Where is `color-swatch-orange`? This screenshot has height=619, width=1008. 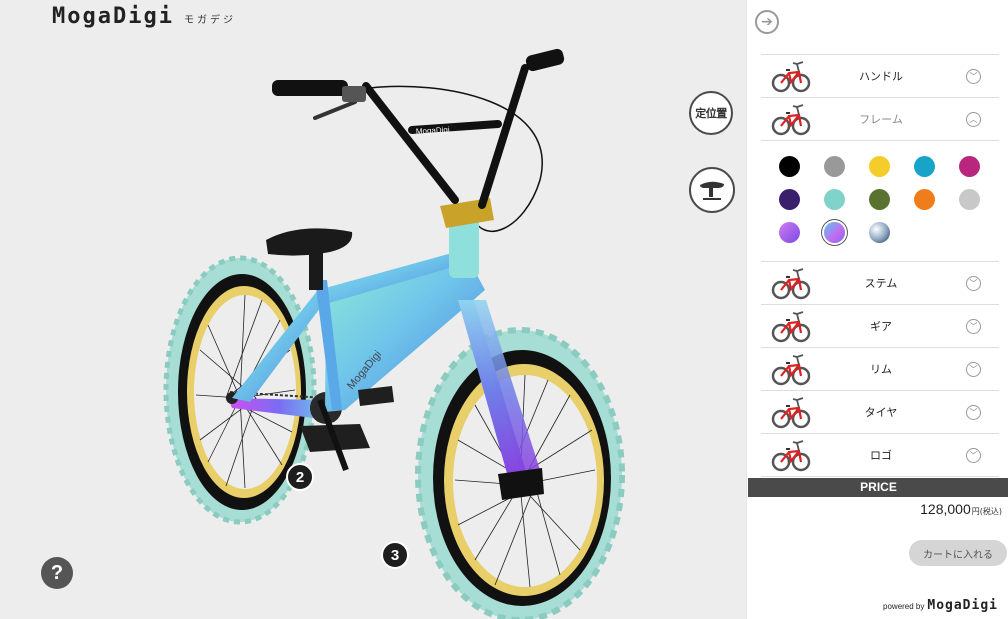 color-swatch-orange is located at coordinates (924, 199).